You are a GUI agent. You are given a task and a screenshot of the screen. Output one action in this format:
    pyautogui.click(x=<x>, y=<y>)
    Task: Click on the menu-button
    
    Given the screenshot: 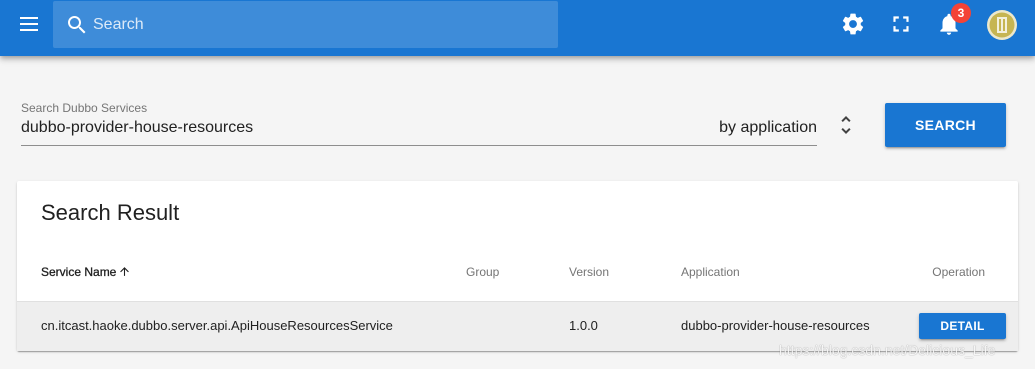 What is the action you would take?
    pyautogui.click(x=29, y=24)
    